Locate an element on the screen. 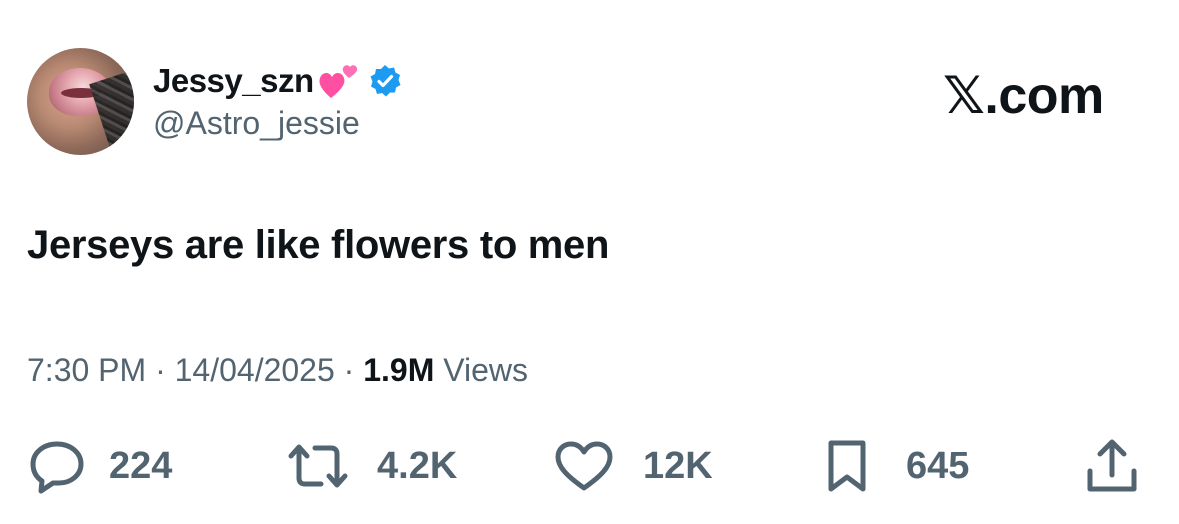 The image size is (1179, 524). repost-count: 4.2K is located at coordinates (417, 465).